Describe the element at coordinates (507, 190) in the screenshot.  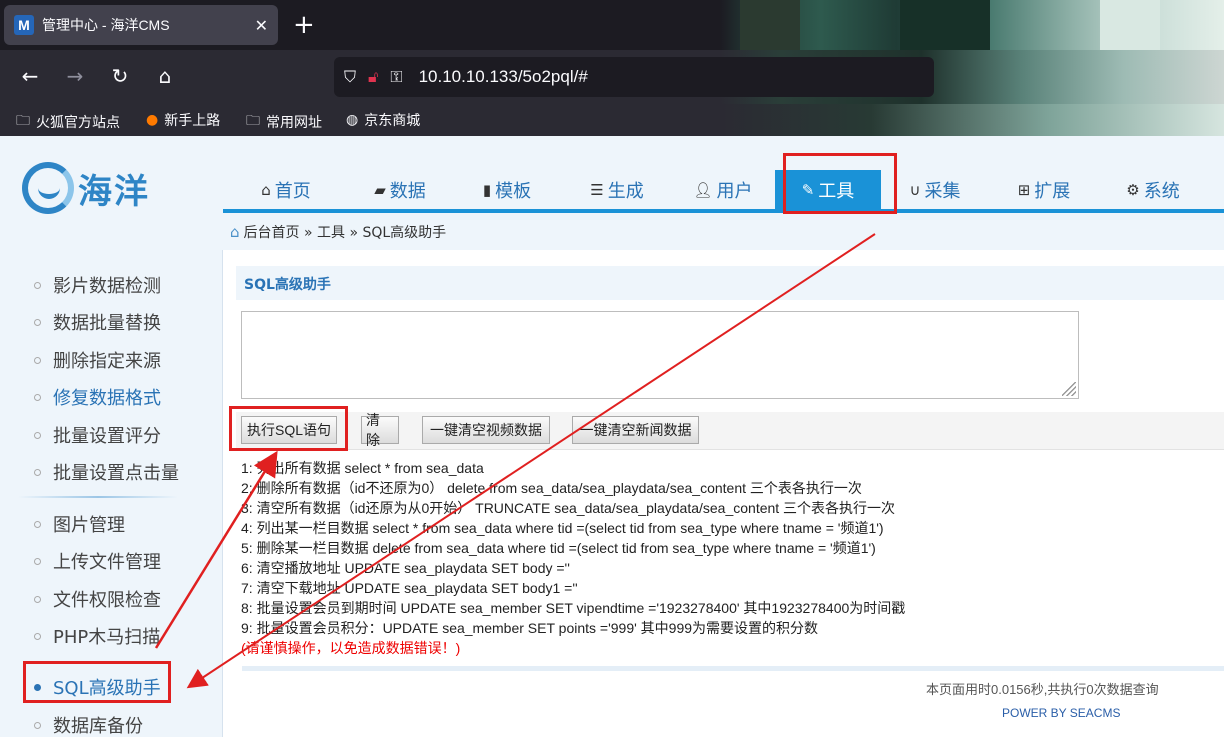
I see `nav-item-template: ▮ 模板` at that location.